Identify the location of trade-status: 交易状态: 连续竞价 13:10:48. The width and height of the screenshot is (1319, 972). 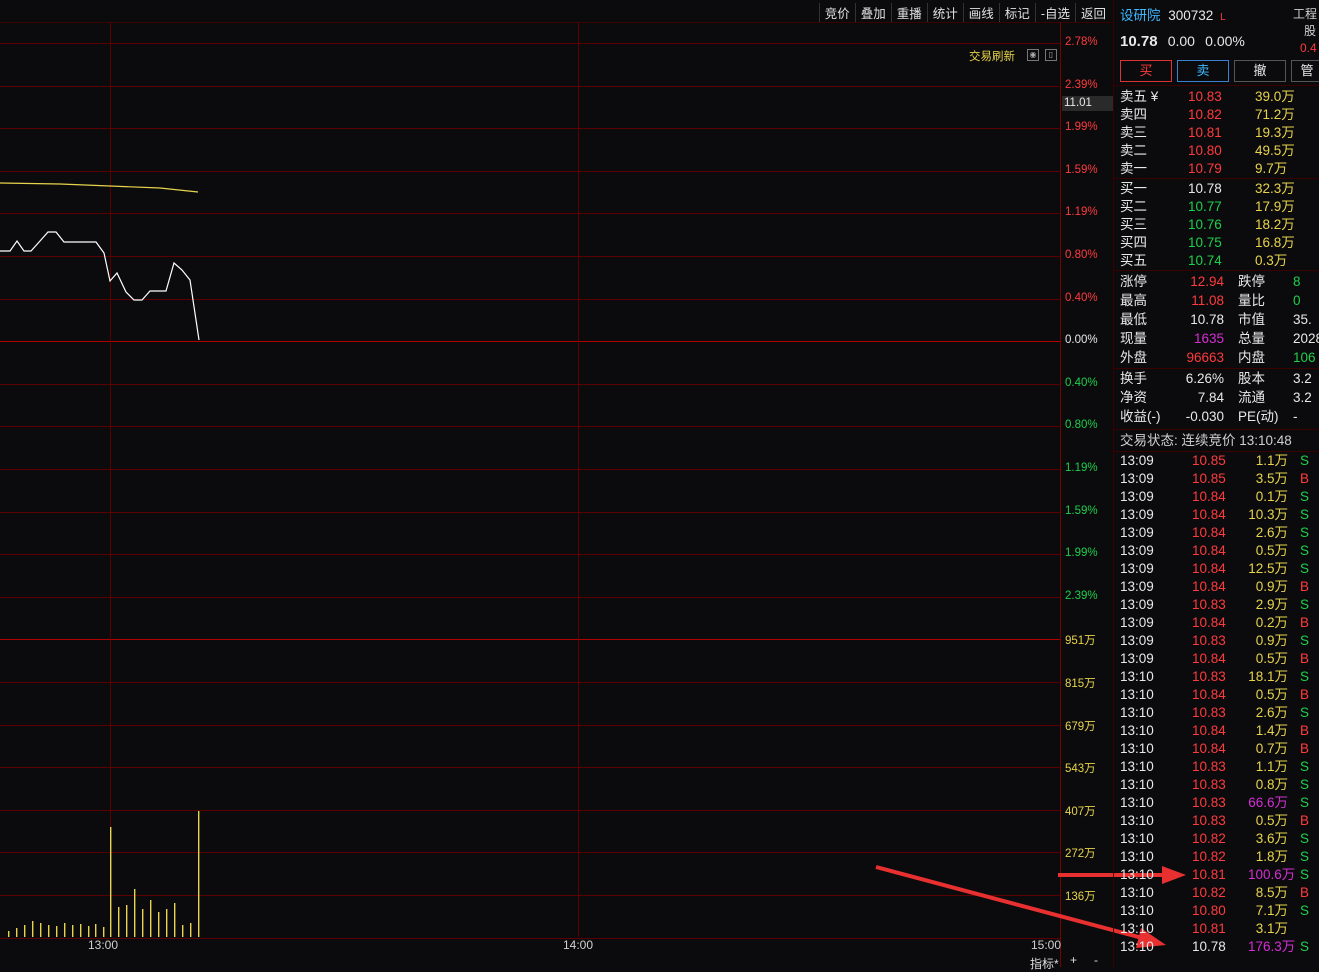
(1206, 440).